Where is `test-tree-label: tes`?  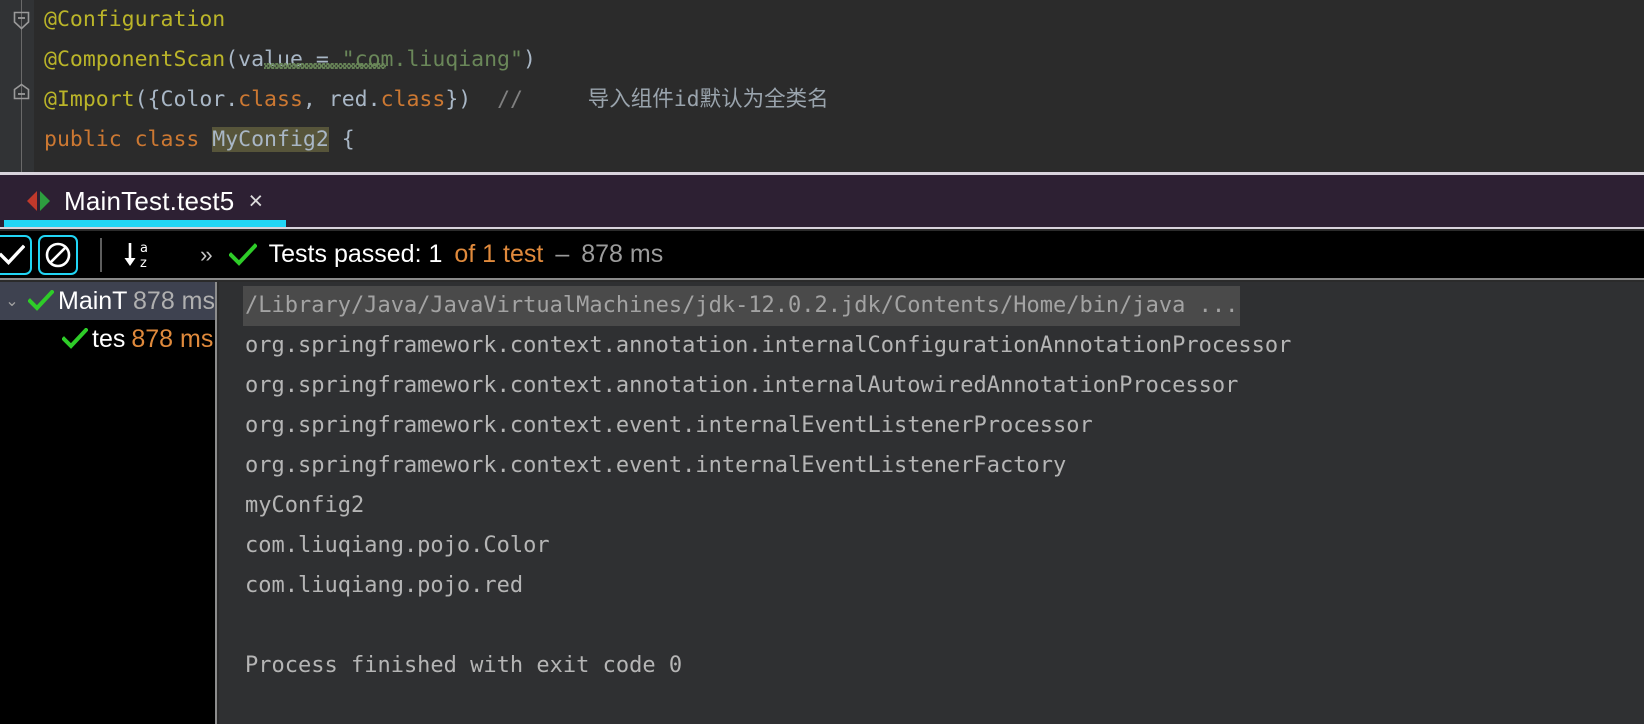
test-tree-label: tes is located at coordinates (109, 338).